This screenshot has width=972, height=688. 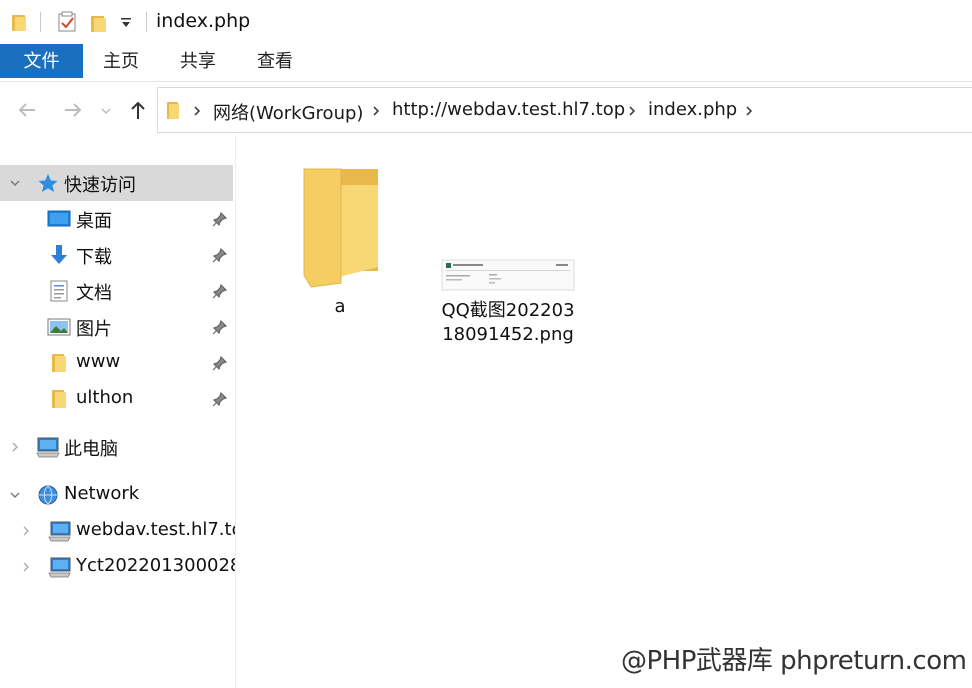 What do you see at coordinates (59, 327) in the screenshot?
I see `pictures-icon` at bounding box center [59, 327].